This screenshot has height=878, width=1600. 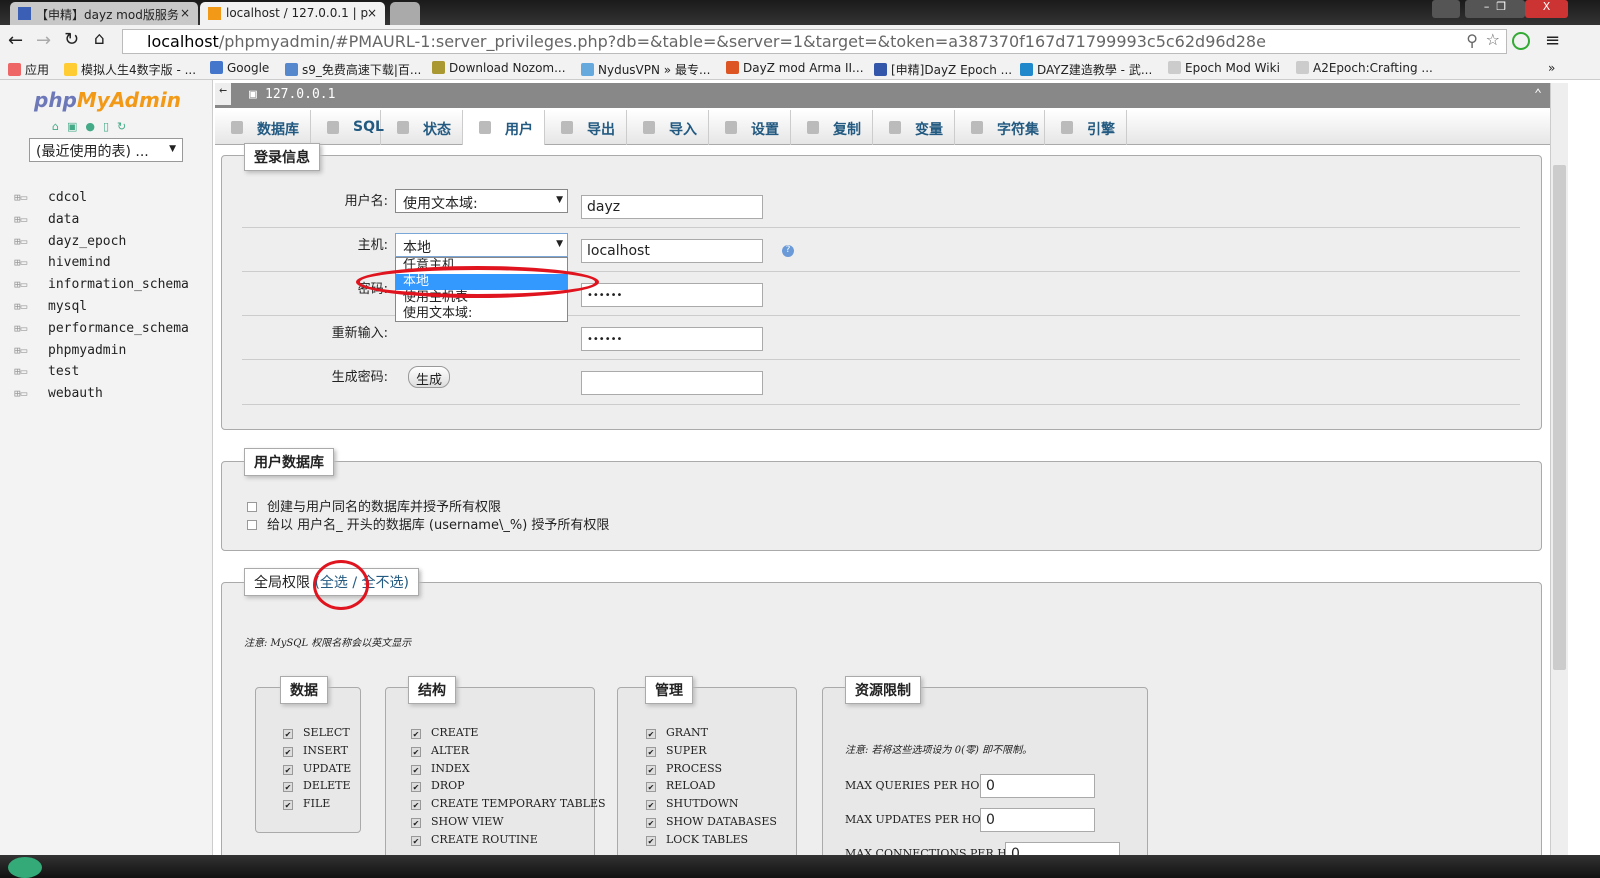 What do you see at coordinates (788, 251) in the screenshot?
I see `help-icon: ?` at bounding box center [788, 251].